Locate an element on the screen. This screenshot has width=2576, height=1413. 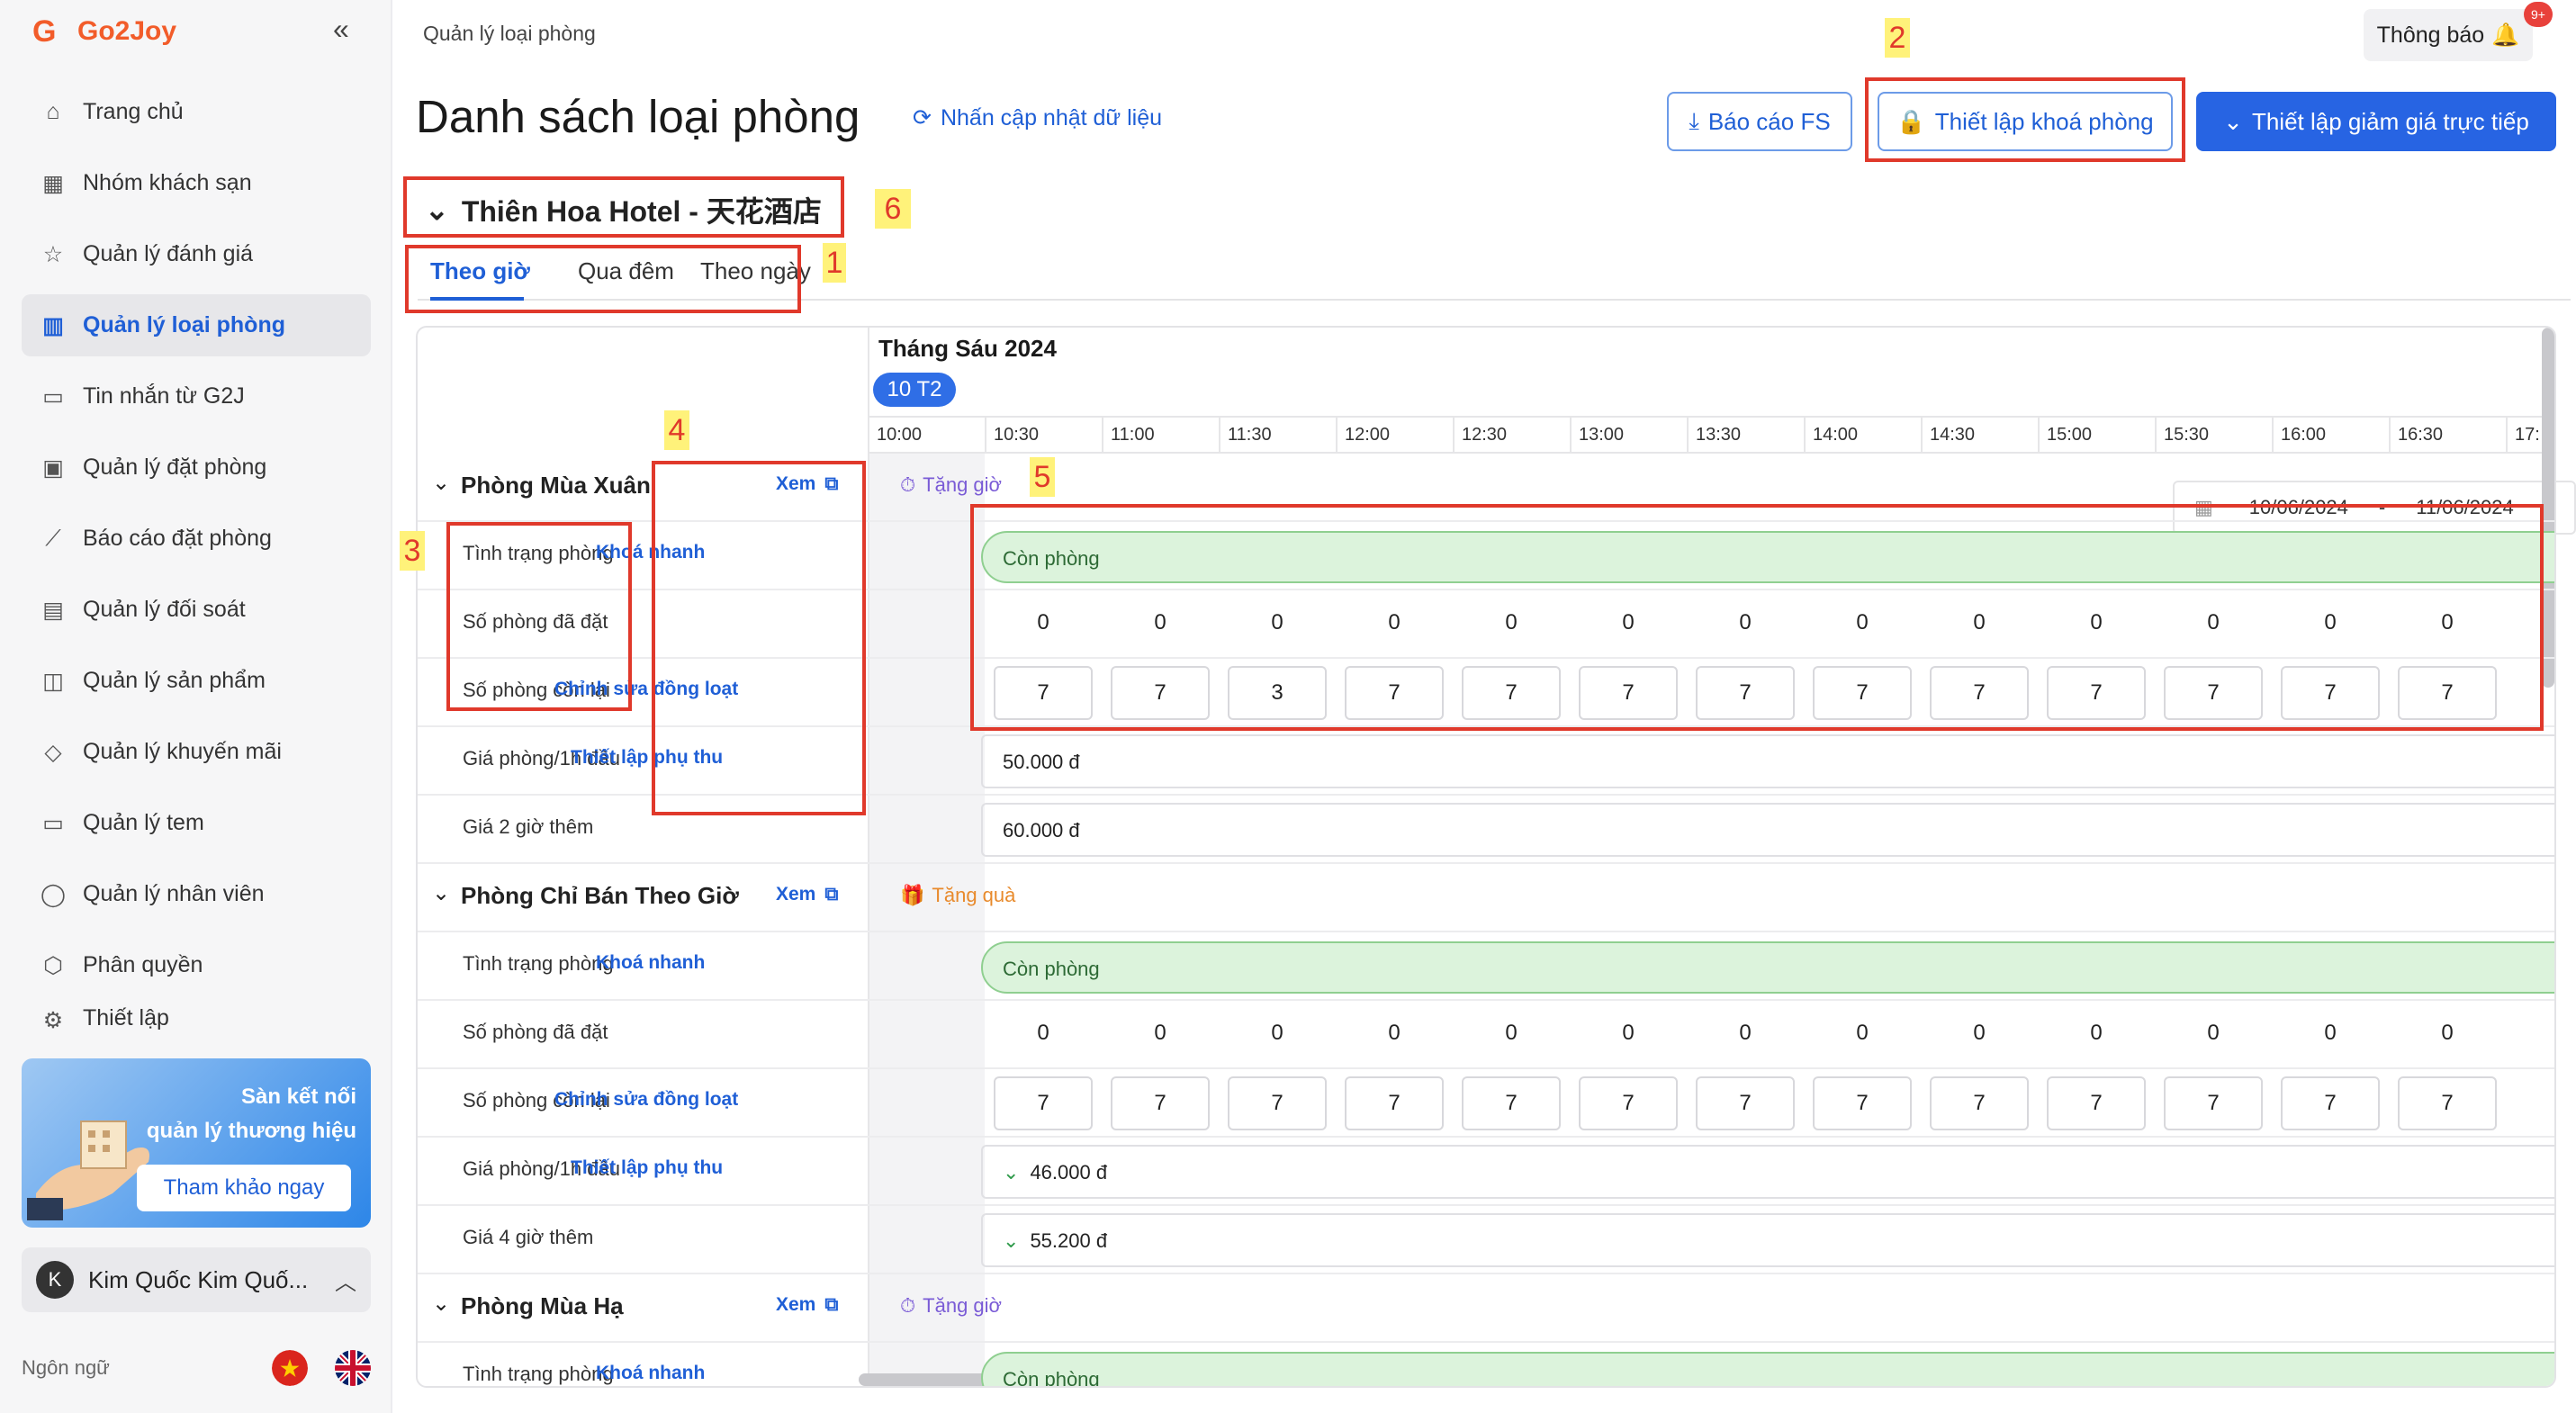
home-icon: ⌂ is located at coordinates (53, 112).